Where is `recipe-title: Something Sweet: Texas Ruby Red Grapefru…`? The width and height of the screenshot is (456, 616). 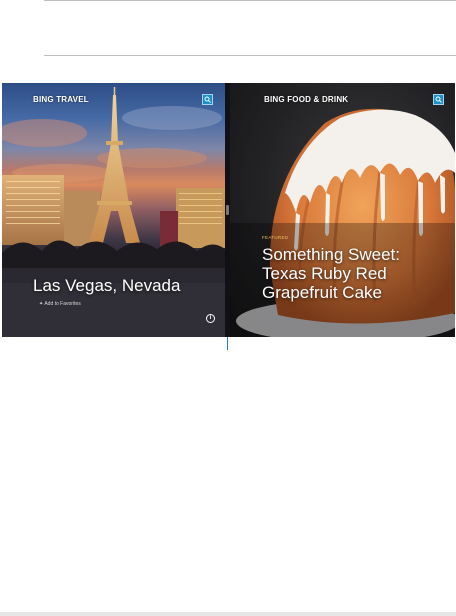
recipe-title: Something Sweet: Texas Ruby Red Grapefru… is located at coordinates (355, 273).